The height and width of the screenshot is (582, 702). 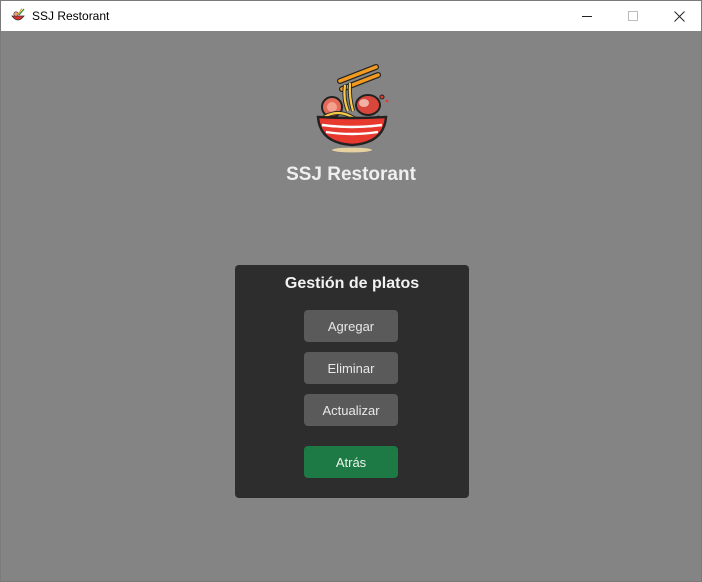 I want to click on close-icon, so click(x=679, y=16).